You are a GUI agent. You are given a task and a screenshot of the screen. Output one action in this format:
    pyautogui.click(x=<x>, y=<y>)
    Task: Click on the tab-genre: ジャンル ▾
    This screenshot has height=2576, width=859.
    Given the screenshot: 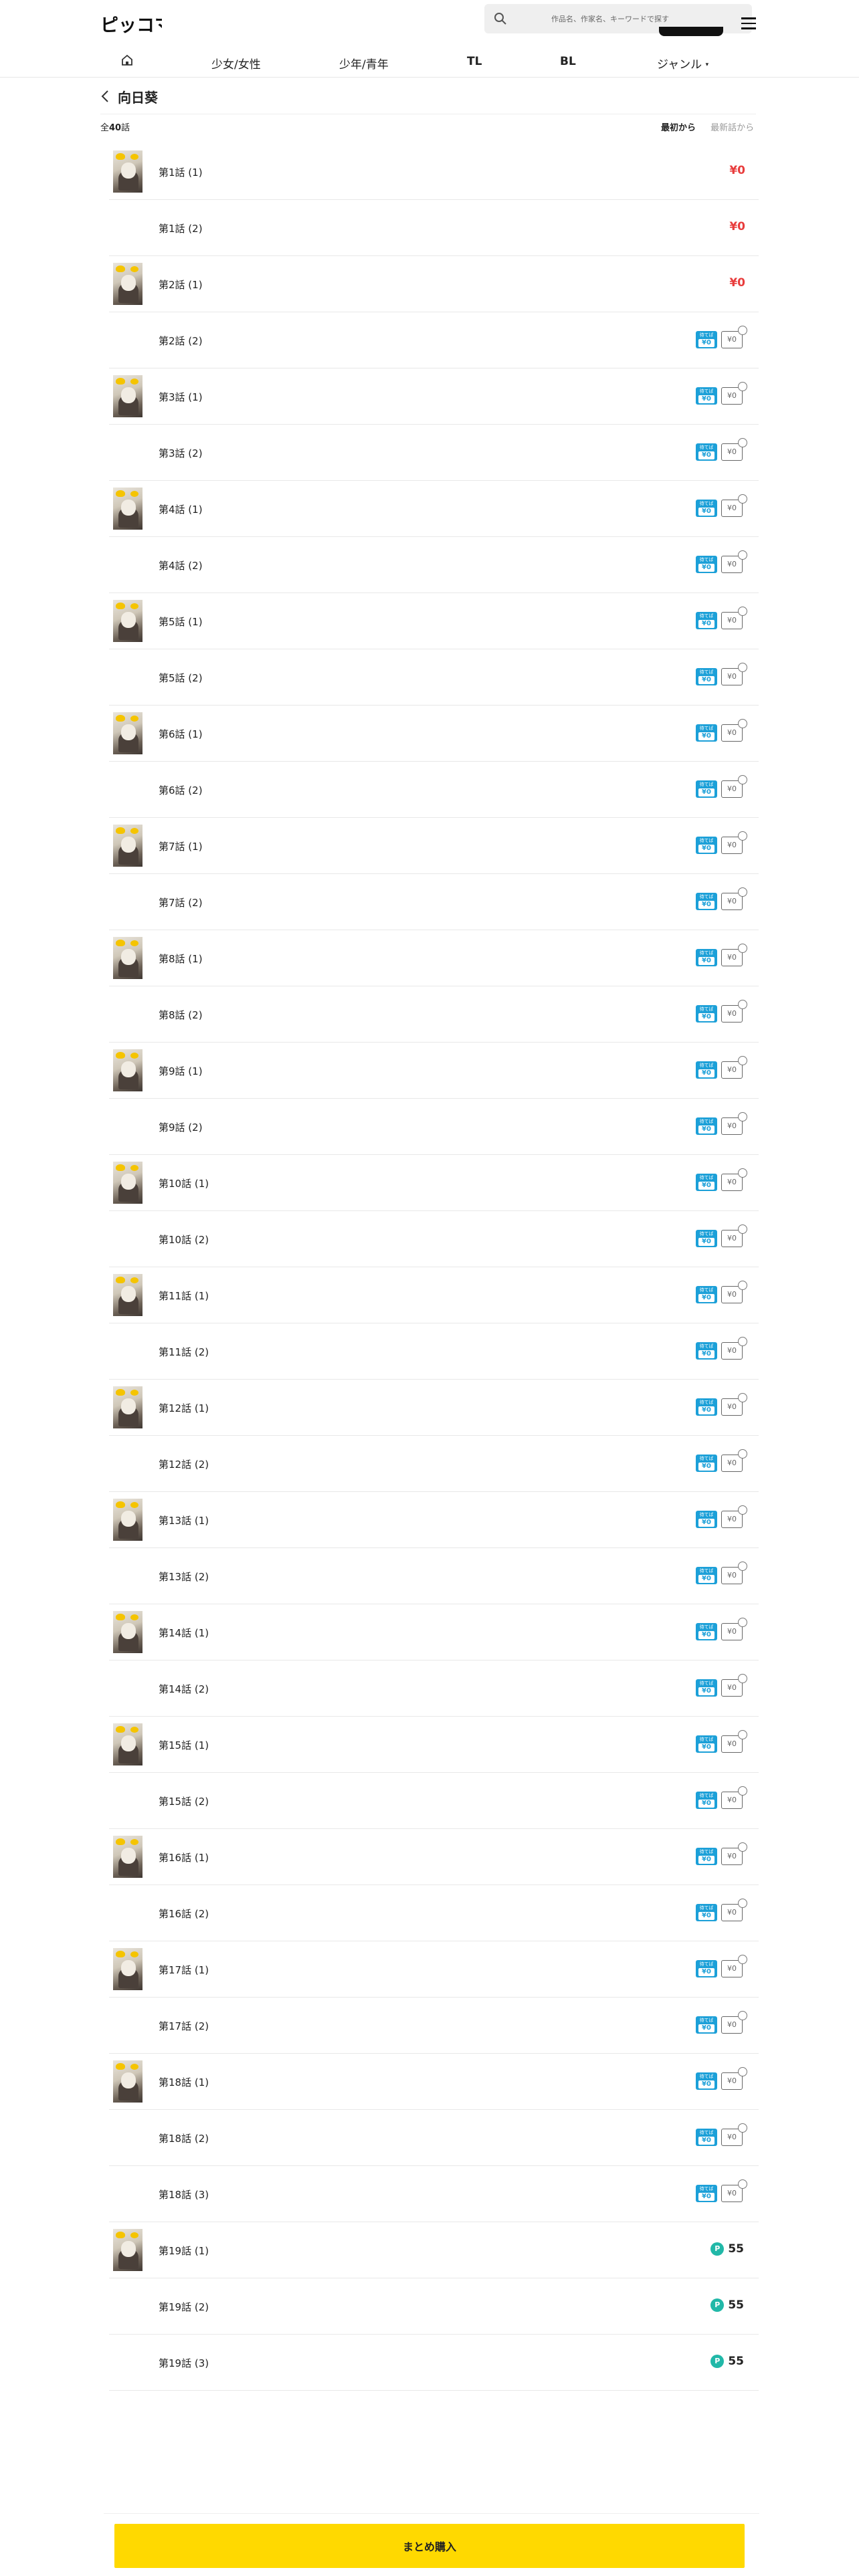 What is the action you would take?
    pyautogui.click(x=682, y=63)
    